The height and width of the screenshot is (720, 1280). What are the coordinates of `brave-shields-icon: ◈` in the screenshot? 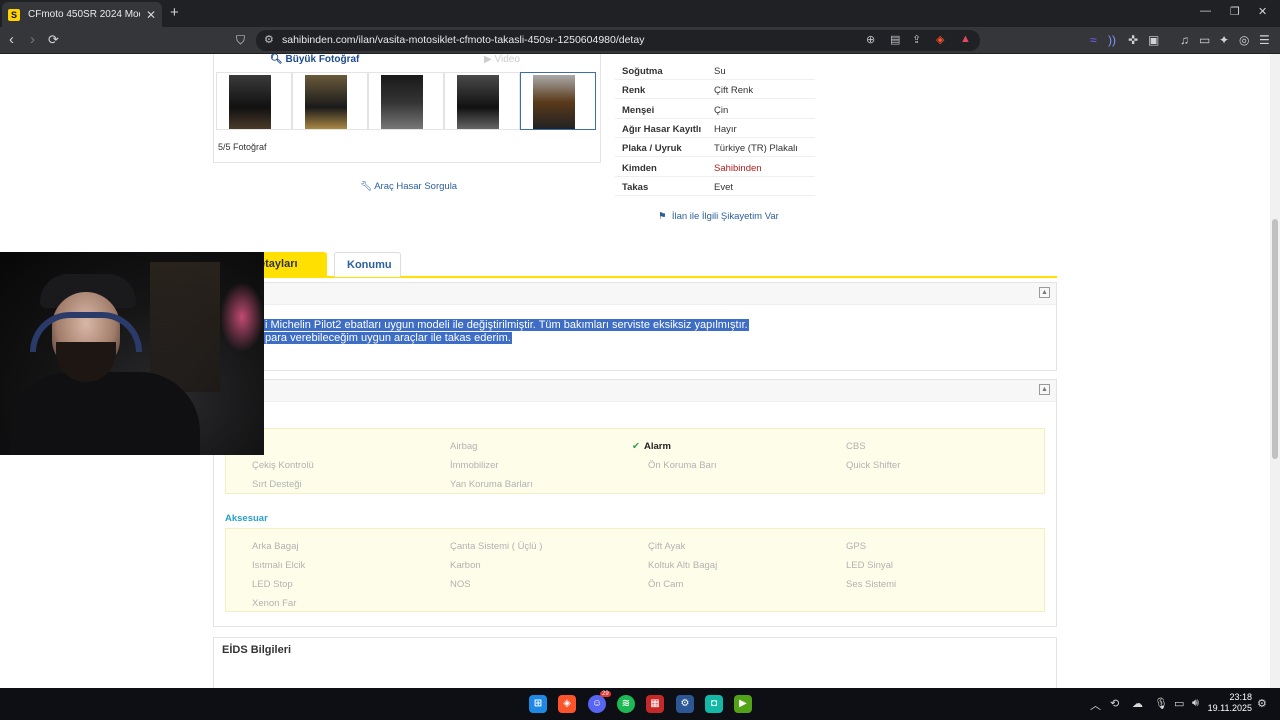 It's located at (940, 39).